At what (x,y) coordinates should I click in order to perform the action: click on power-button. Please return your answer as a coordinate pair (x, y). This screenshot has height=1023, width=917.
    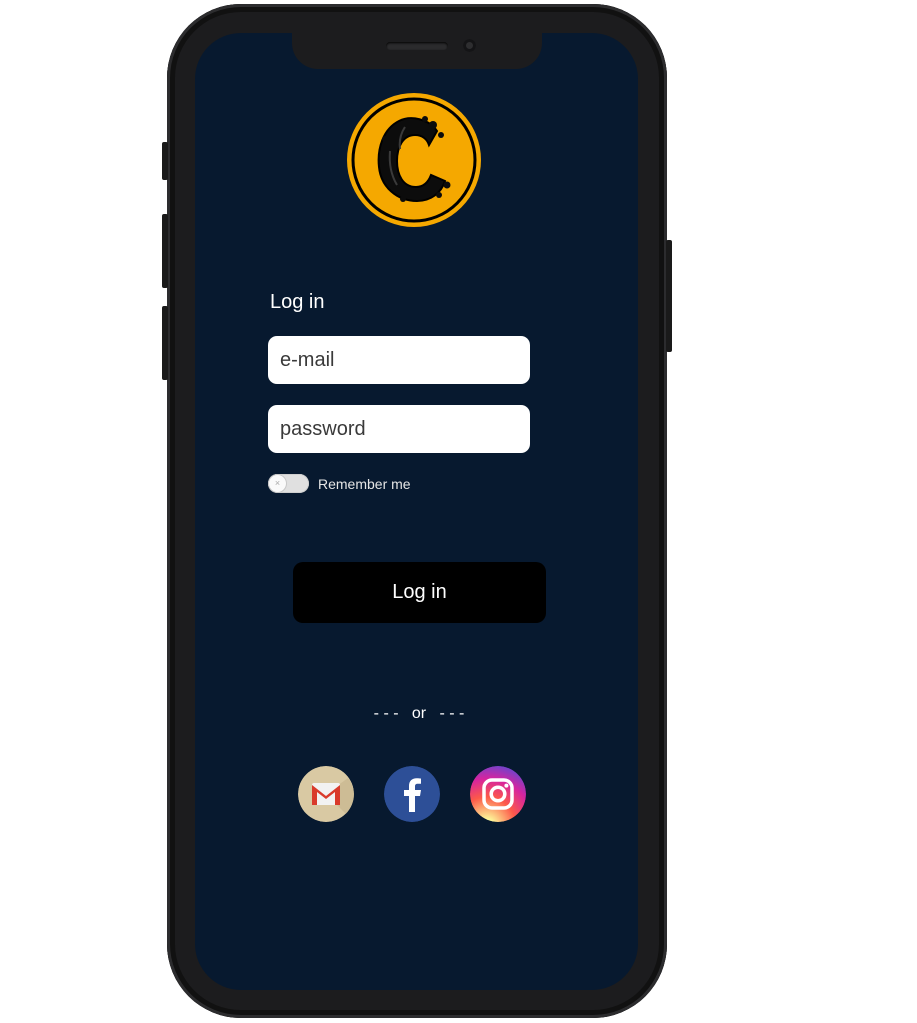
    Looking at the image, I should click on (669, 296).